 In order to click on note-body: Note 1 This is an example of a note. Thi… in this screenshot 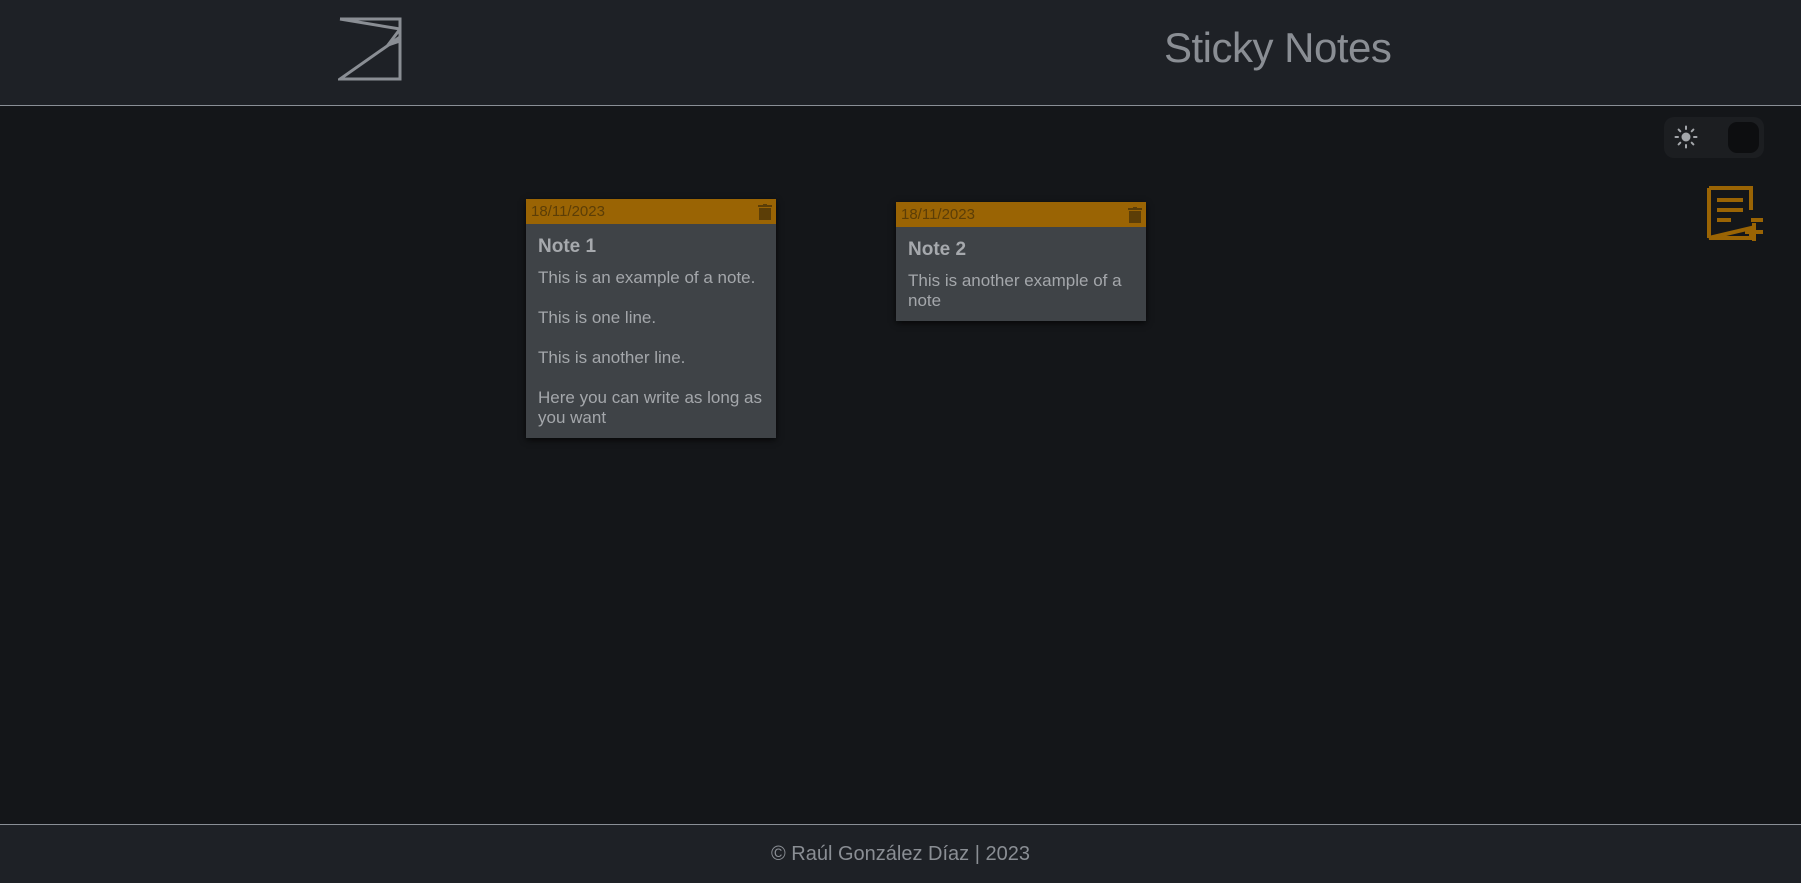, I will do `click(651, 331)`.